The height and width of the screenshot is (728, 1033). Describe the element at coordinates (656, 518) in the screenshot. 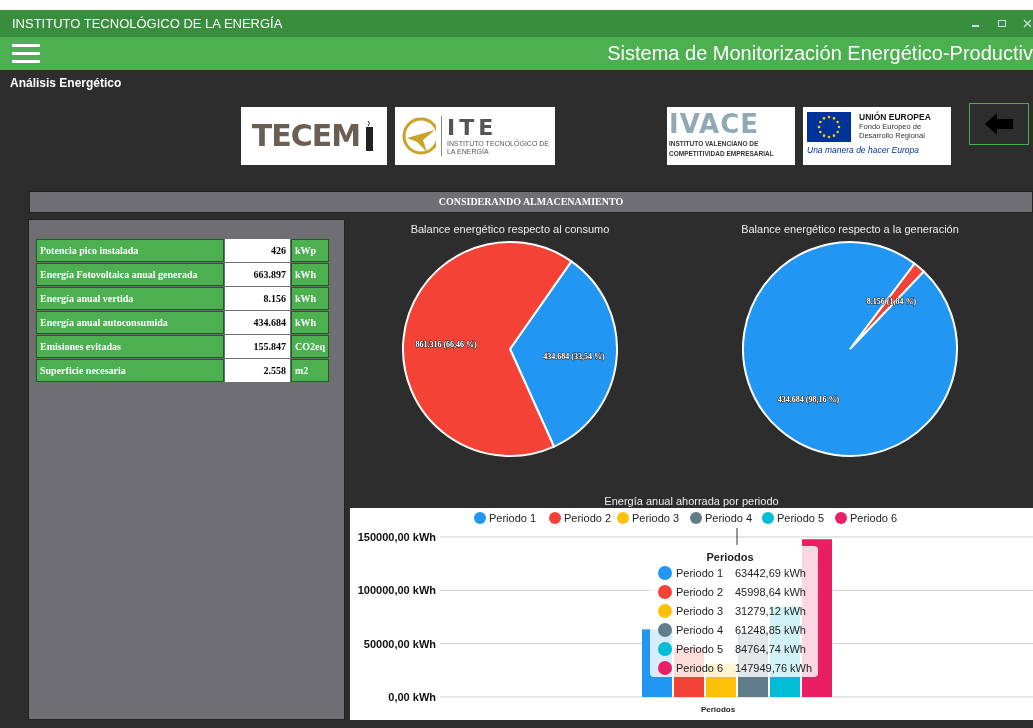

I see `legend-label: Periodo 3` at that location.